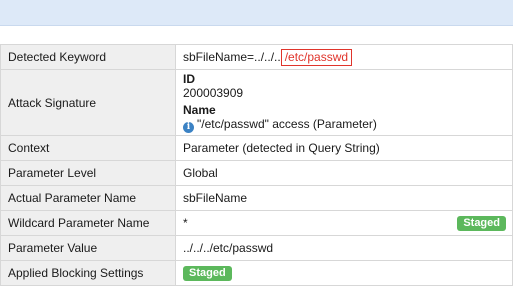  I want to click on context-value: Parameter (detected in Query String), so click(344, 148).